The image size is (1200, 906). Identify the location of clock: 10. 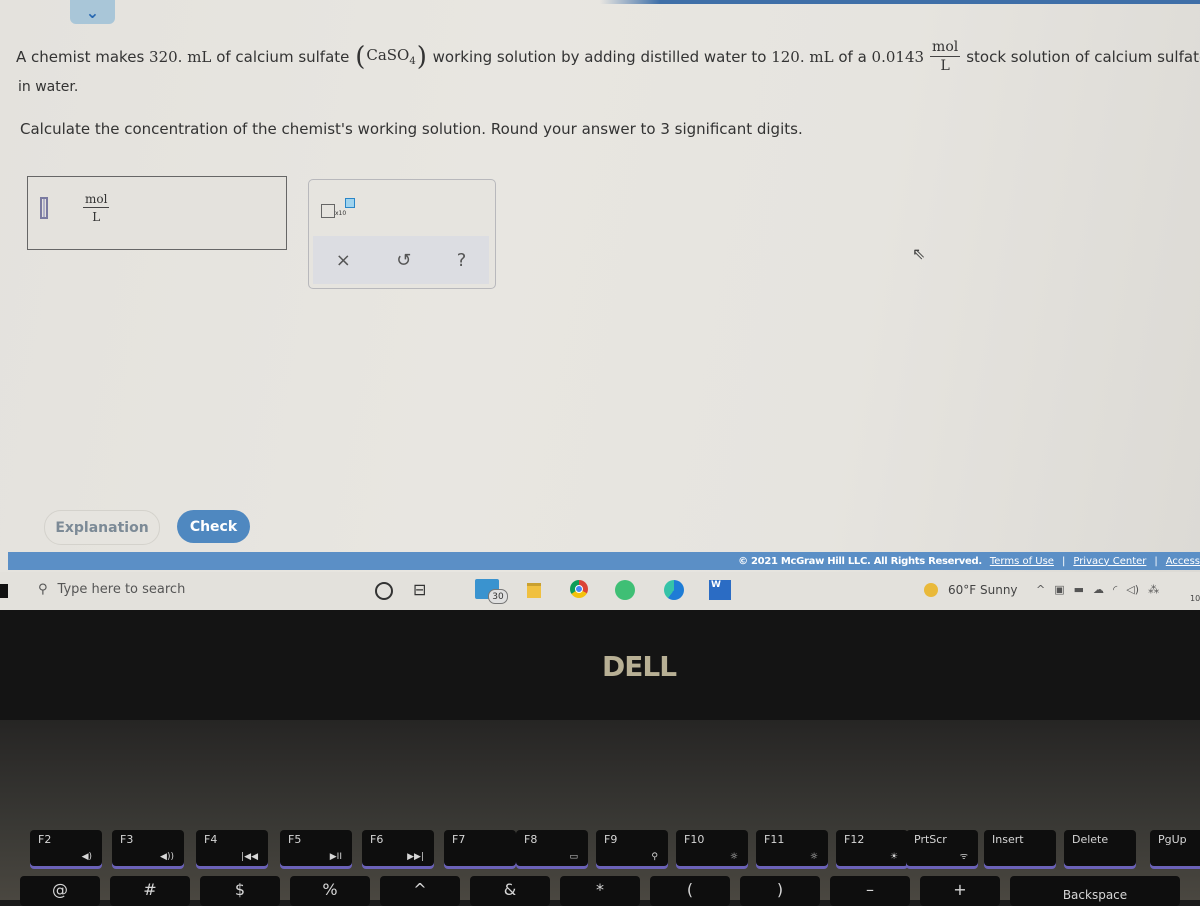
(1195, 598).